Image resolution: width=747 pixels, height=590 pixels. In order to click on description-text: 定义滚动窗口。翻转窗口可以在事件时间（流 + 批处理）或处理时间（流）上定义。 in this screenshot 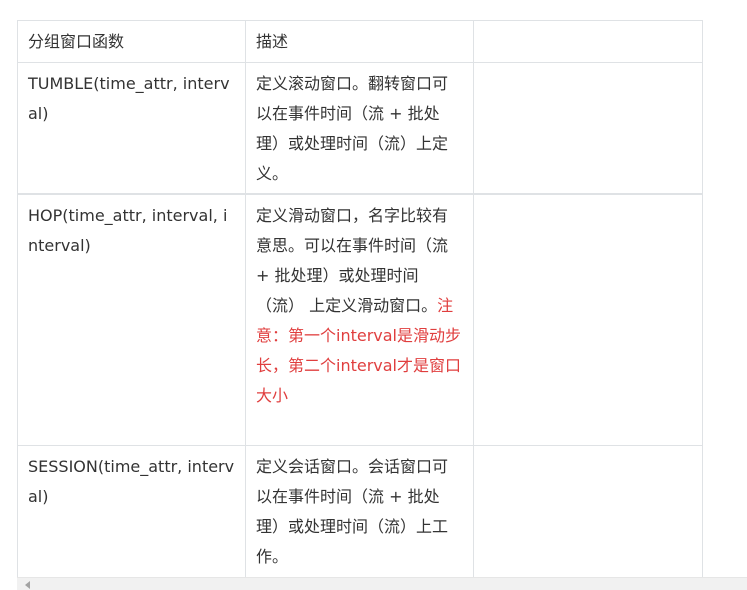, I will do `click(352, 128)`.